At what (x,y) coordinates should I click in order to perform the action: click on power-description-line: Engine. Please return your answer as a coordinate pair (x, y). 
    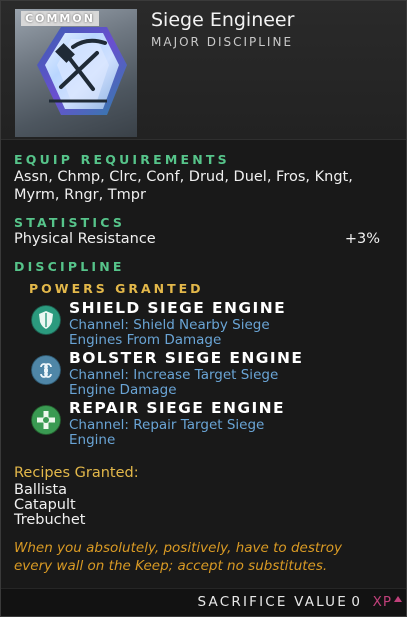
    Looking at the image, I should click on (92, 440).